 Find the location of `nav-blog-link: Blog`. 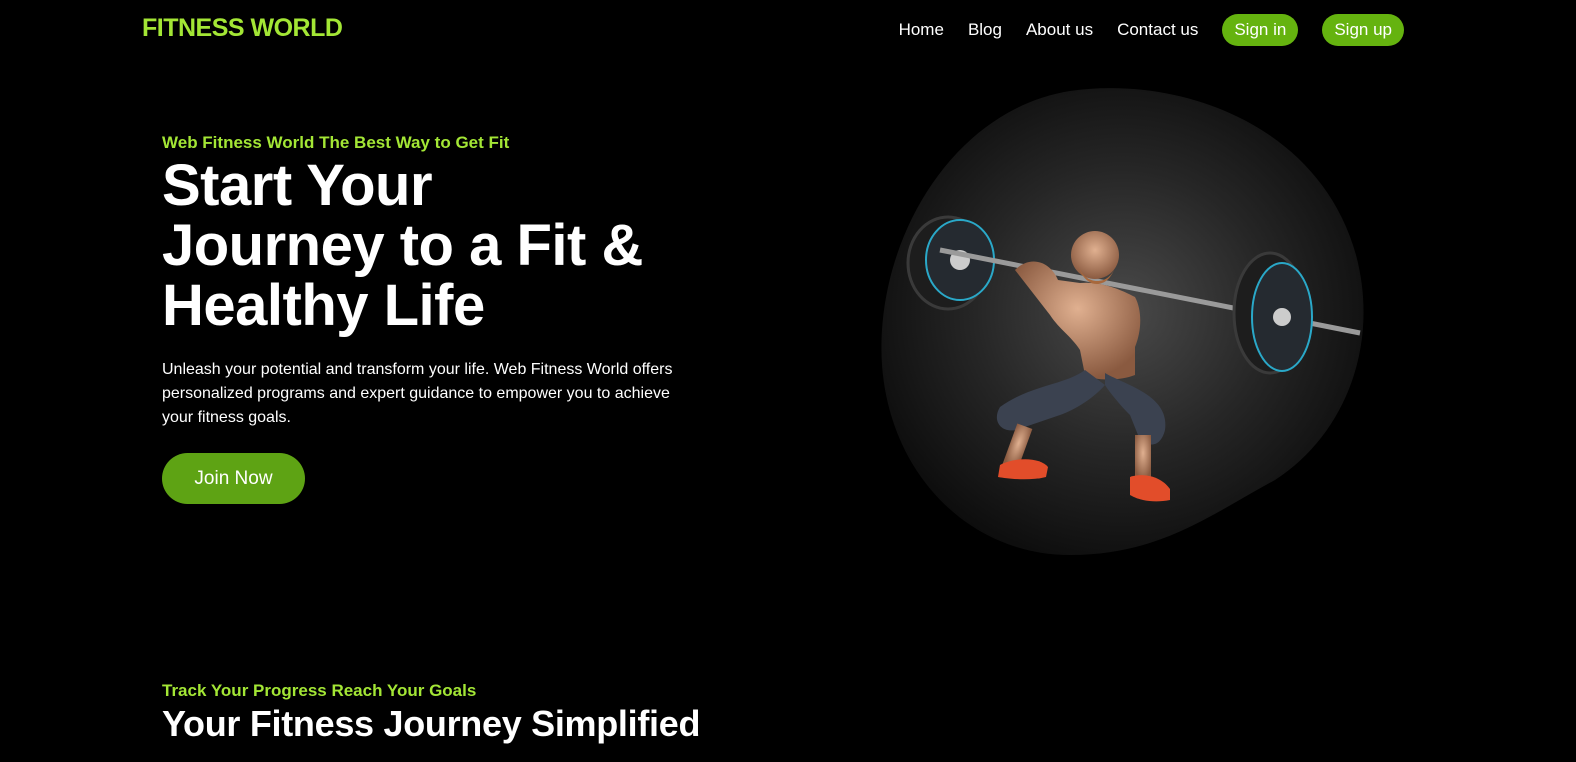

nav-blog-link: Blog is located at coordinates (985, 30).